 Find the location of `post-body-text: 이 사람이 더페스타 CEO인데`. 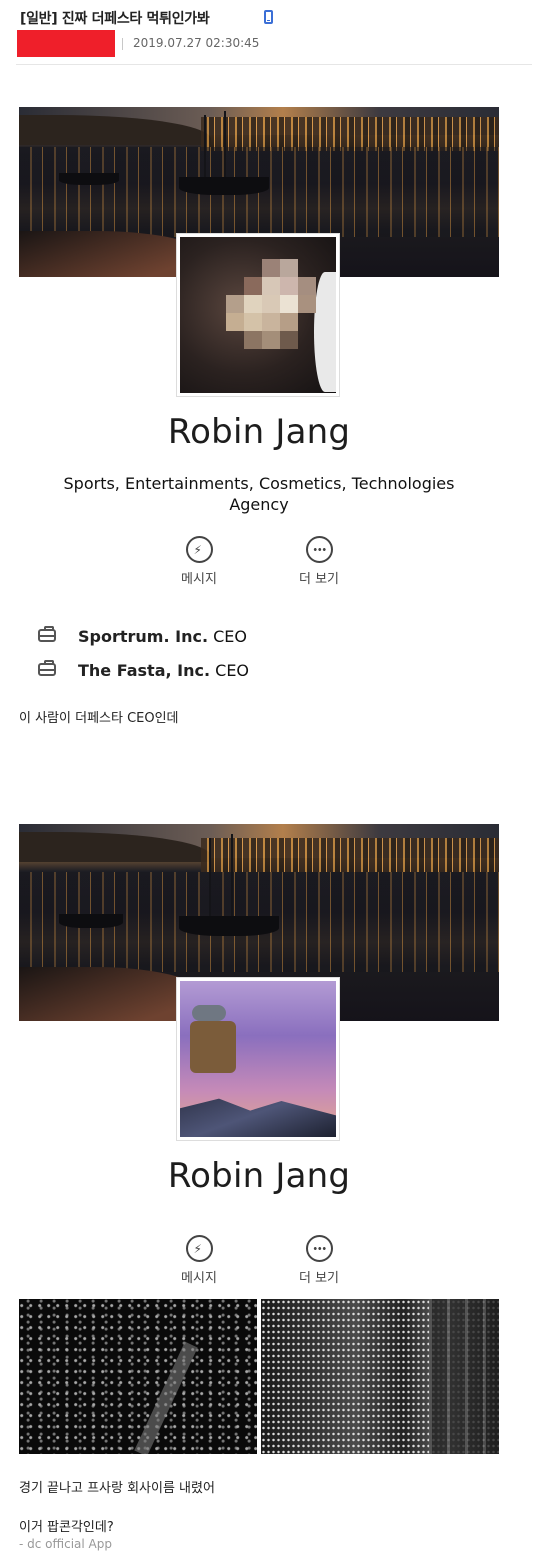

post-body-text: 이 사람이 더페스타 CEO인데 is located at coordinates (99, 718).